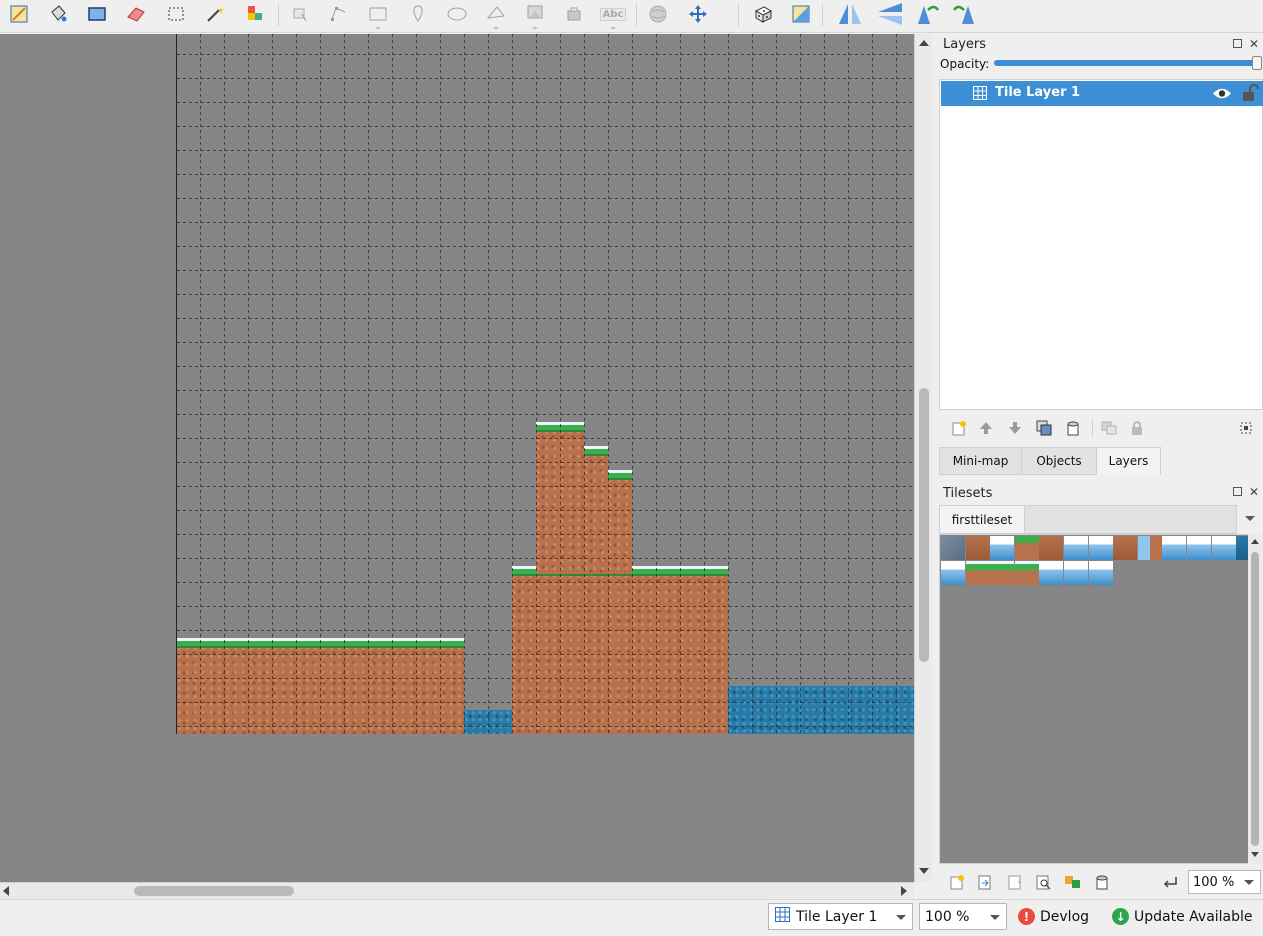  Describe the element at coordinates (1257, 63) in the screenshot. I see `opacity-slider-handle` at that location.